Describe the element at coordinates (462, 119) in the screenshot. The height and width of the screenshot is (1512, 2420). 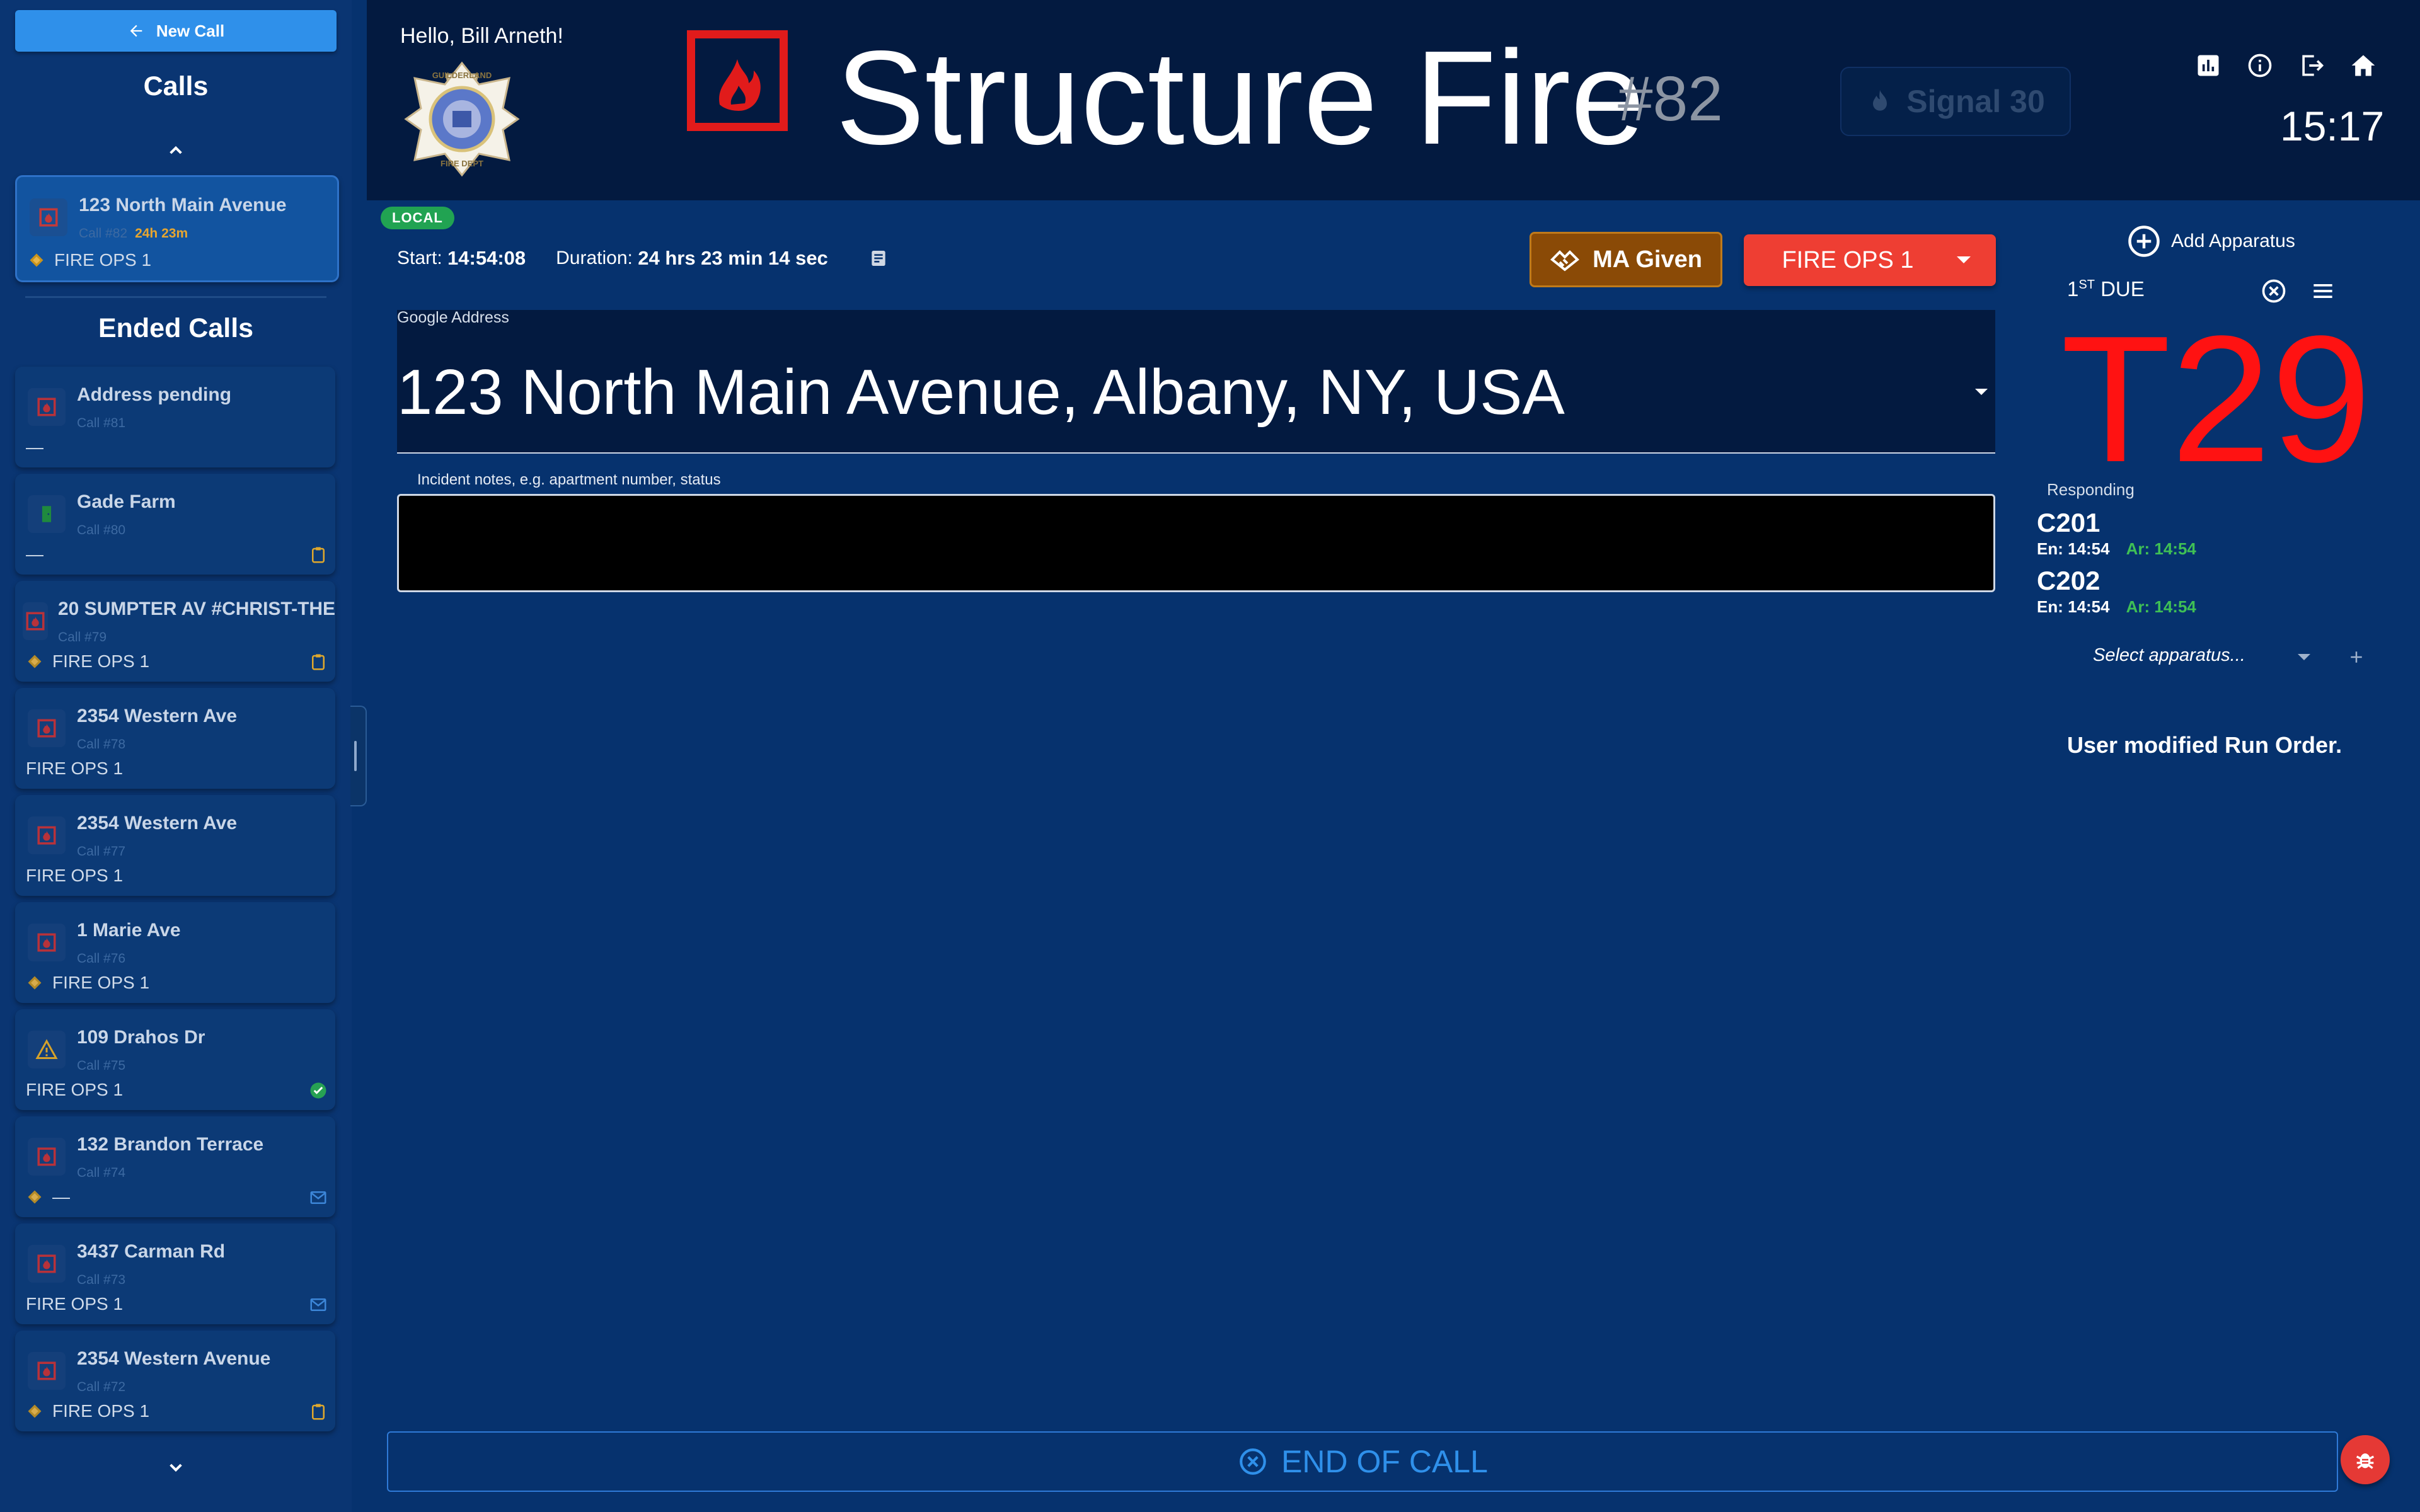
I see `department-logo: GUILDERLAND FIRE DEPT` at that location.